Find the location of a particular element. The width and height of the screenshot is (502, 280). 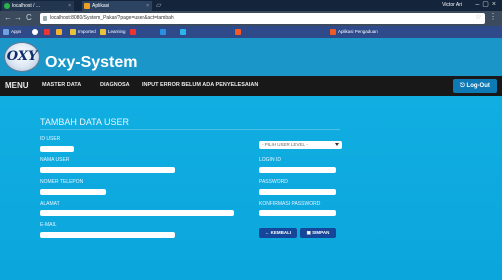

browser-menu-icon: ⋮ is located at coordinates (493, 16).